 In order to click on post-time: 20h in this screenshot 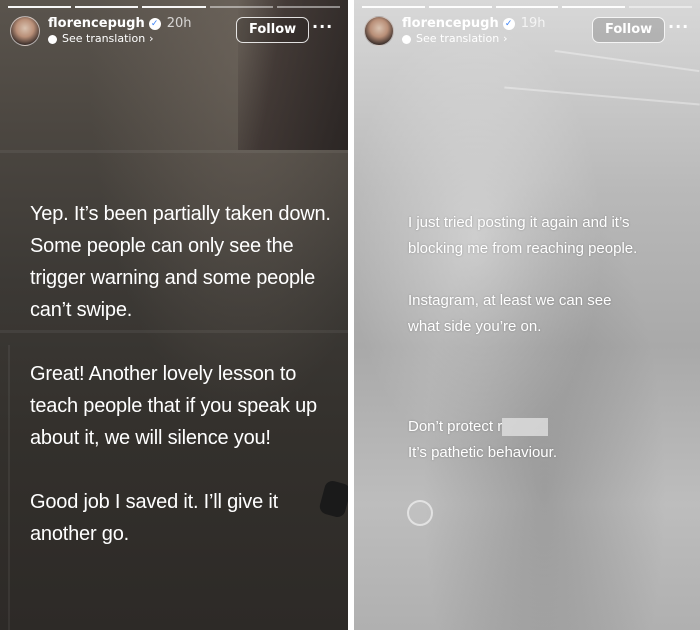, I will do `click(179, 23)`.